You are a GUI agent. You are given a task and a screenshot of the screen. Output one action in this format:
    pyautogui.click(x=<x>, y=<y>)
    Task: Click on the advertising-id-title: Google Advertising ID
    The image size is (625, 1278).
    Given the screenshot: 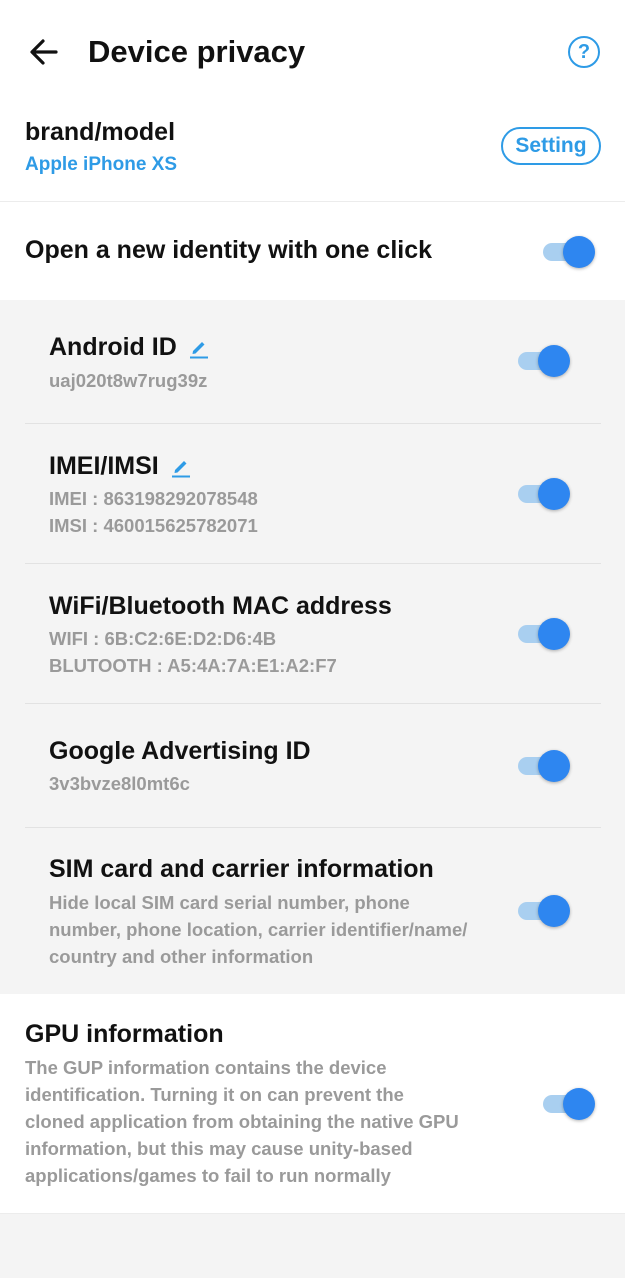 What is the action you would take?
    pyautogui.click(x=180, y=751)
    